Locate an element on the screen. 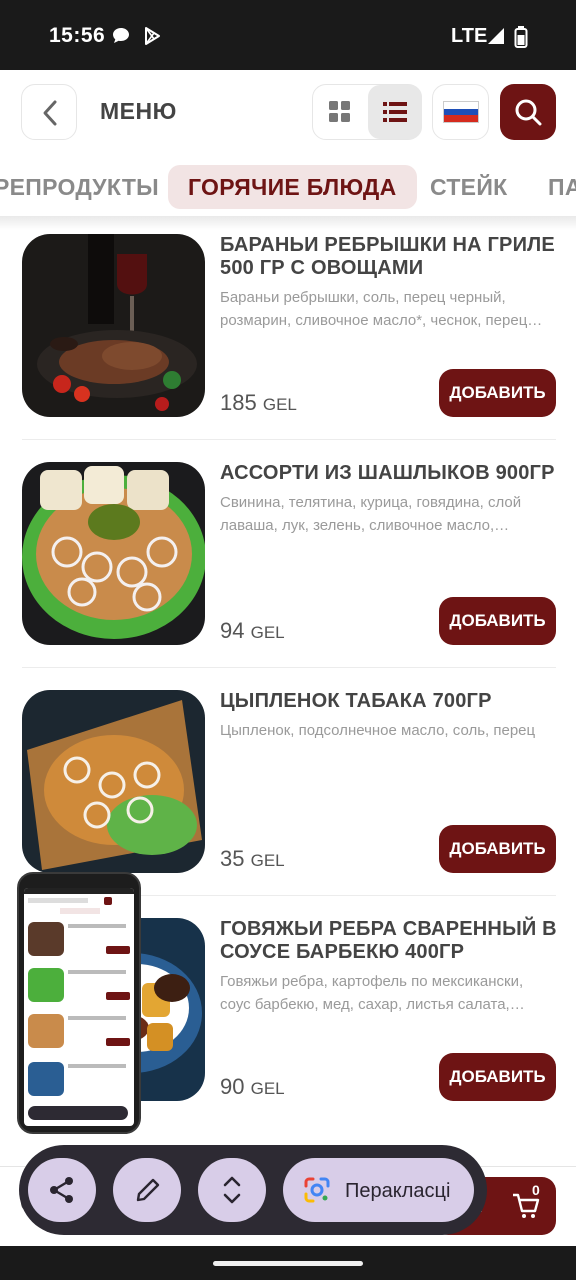  grid-view-icon is located at coordinates (339, 111).